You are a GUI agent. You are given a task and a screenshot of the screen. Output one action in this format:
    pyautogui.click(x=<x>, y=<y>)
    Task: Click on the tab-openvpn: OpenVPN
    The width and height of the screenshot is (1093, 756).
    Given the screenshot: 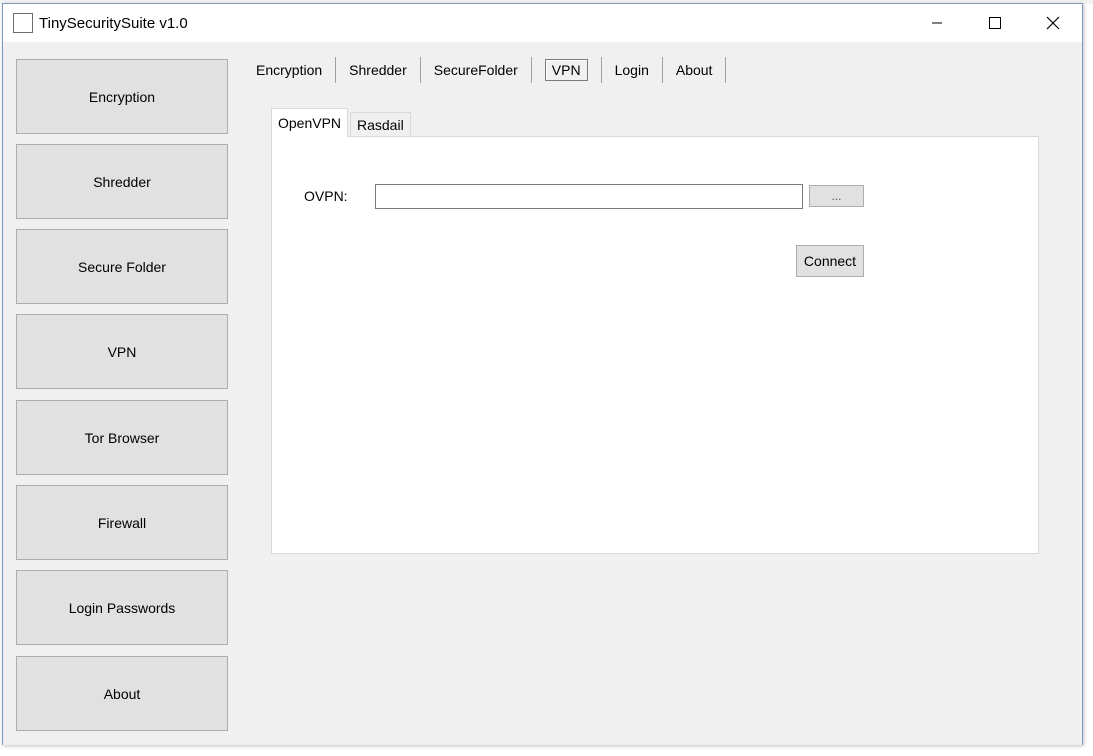 What is the action you would take?
    pyautogui.click(x=310, y=122)
    